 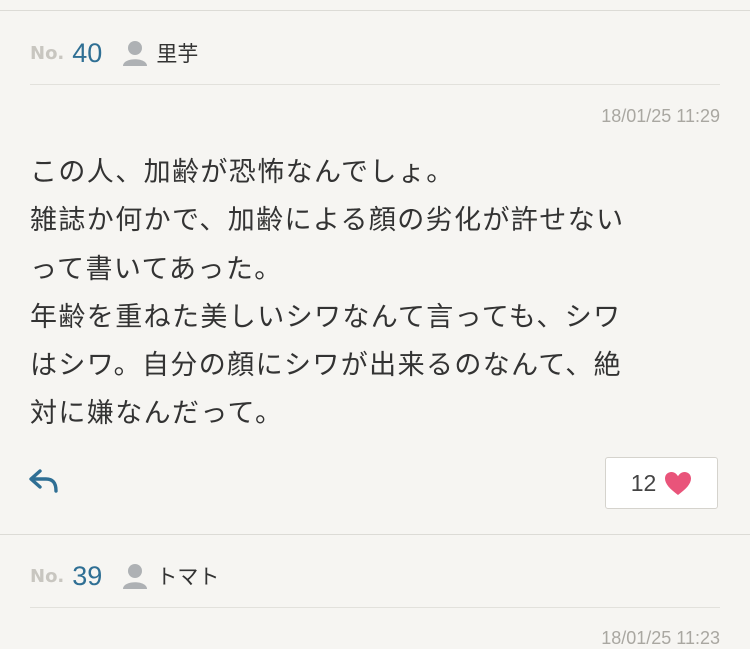 I want to click on comment-header: No. 40 里芋, so click(x=114, y=53).